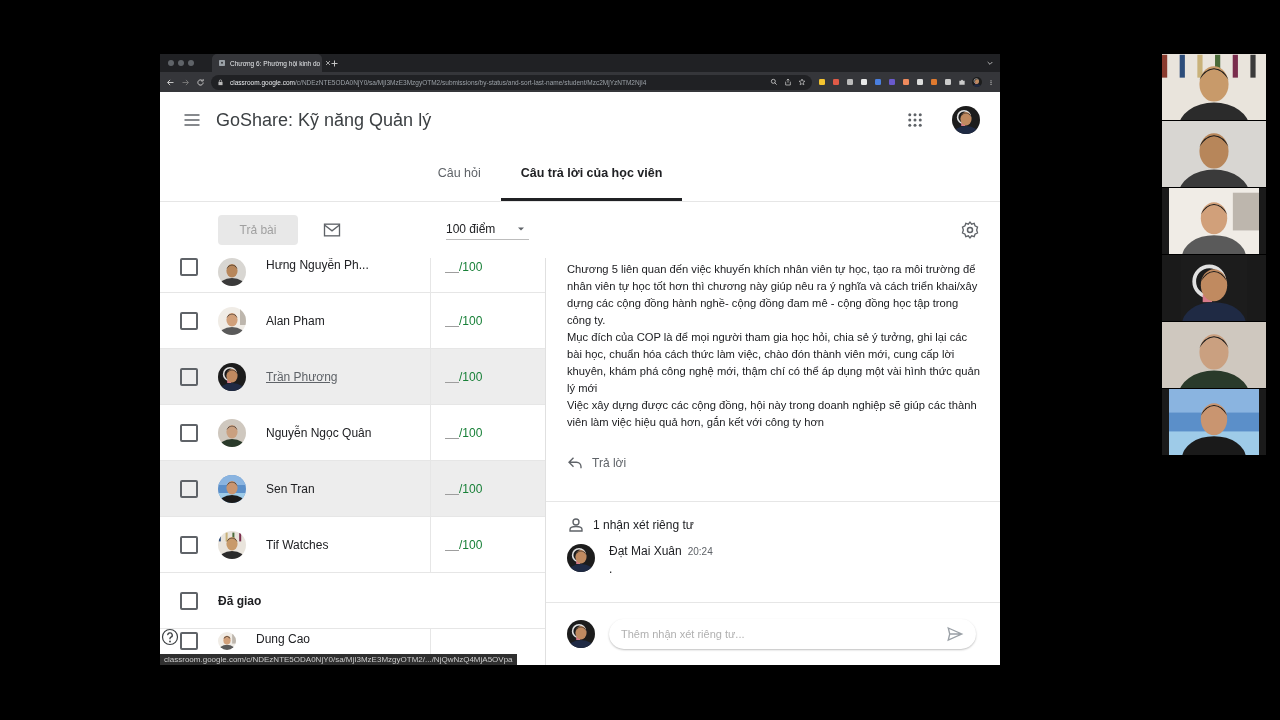 The height and width of the screenshot is (720, 1280). I want to click on answer-text: Mục đích của COP là để mọi người tham gia học hỏi, chia sẻ ý tưởng, ghi lại các bài học, chuẩn hóa cách thức làm việc, chào đón thành viên mới, cung cấp lời khuyên, khám phá công nghệ mới, thậm chí có thể áp dụng một vài hình thức quản lý mới, so click(773, 363).